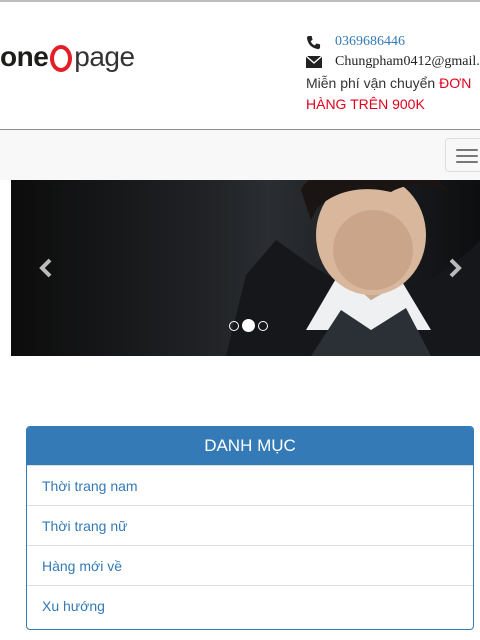 This screenshot has width=480, height=640. What do you see at coordinates (407, 62) in the screenshot?
I see `email-text: Chungpham0412@gmail.com` at bounding box center [407, 62].